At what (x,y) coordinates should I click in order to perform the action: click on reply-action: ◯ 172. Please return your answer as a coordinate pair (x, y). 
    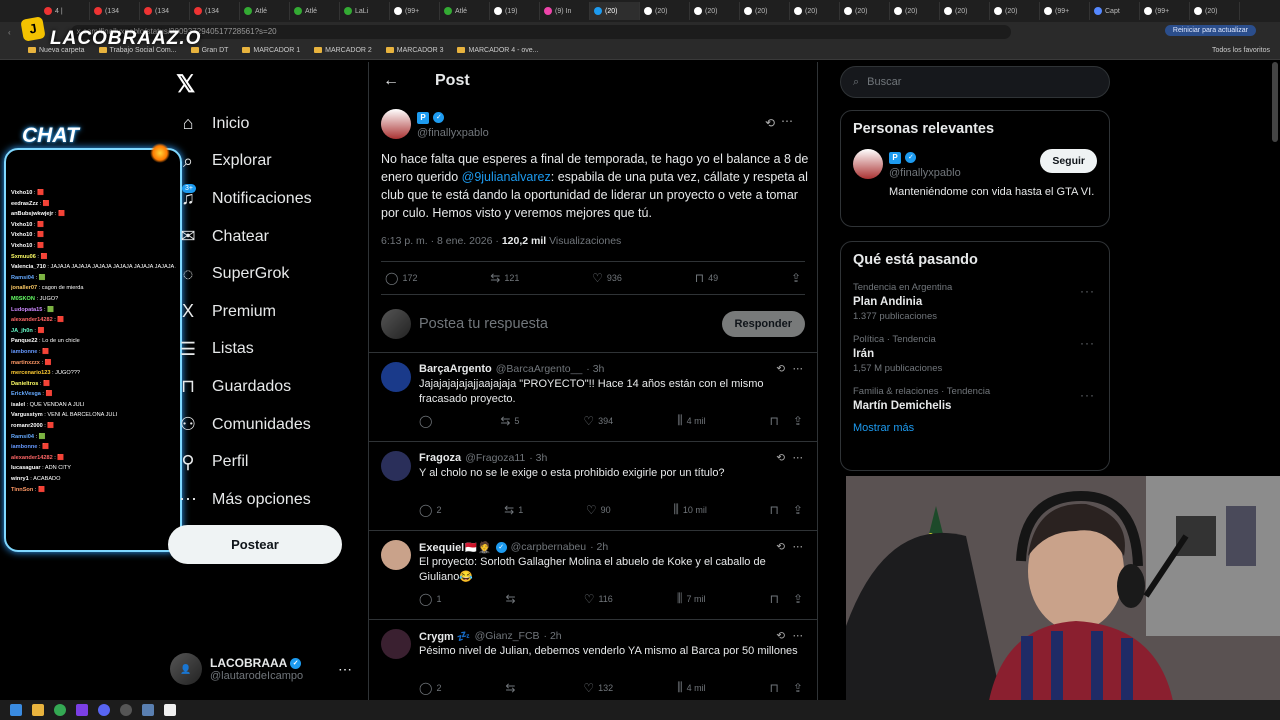
    Looking at the image, I should click on (401, 278).